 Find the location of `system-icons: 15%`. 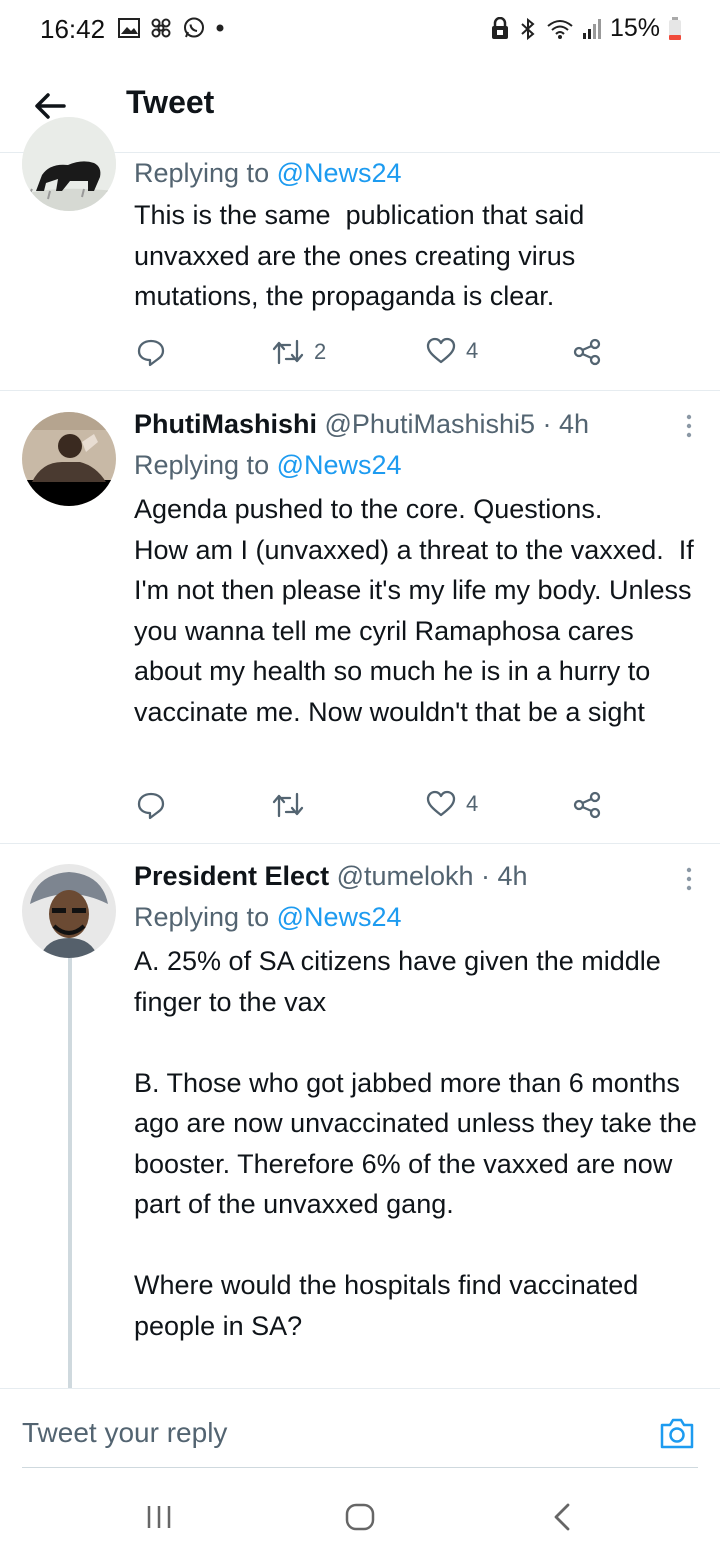

system-icons: 15% is located at coordinates (586, 28).